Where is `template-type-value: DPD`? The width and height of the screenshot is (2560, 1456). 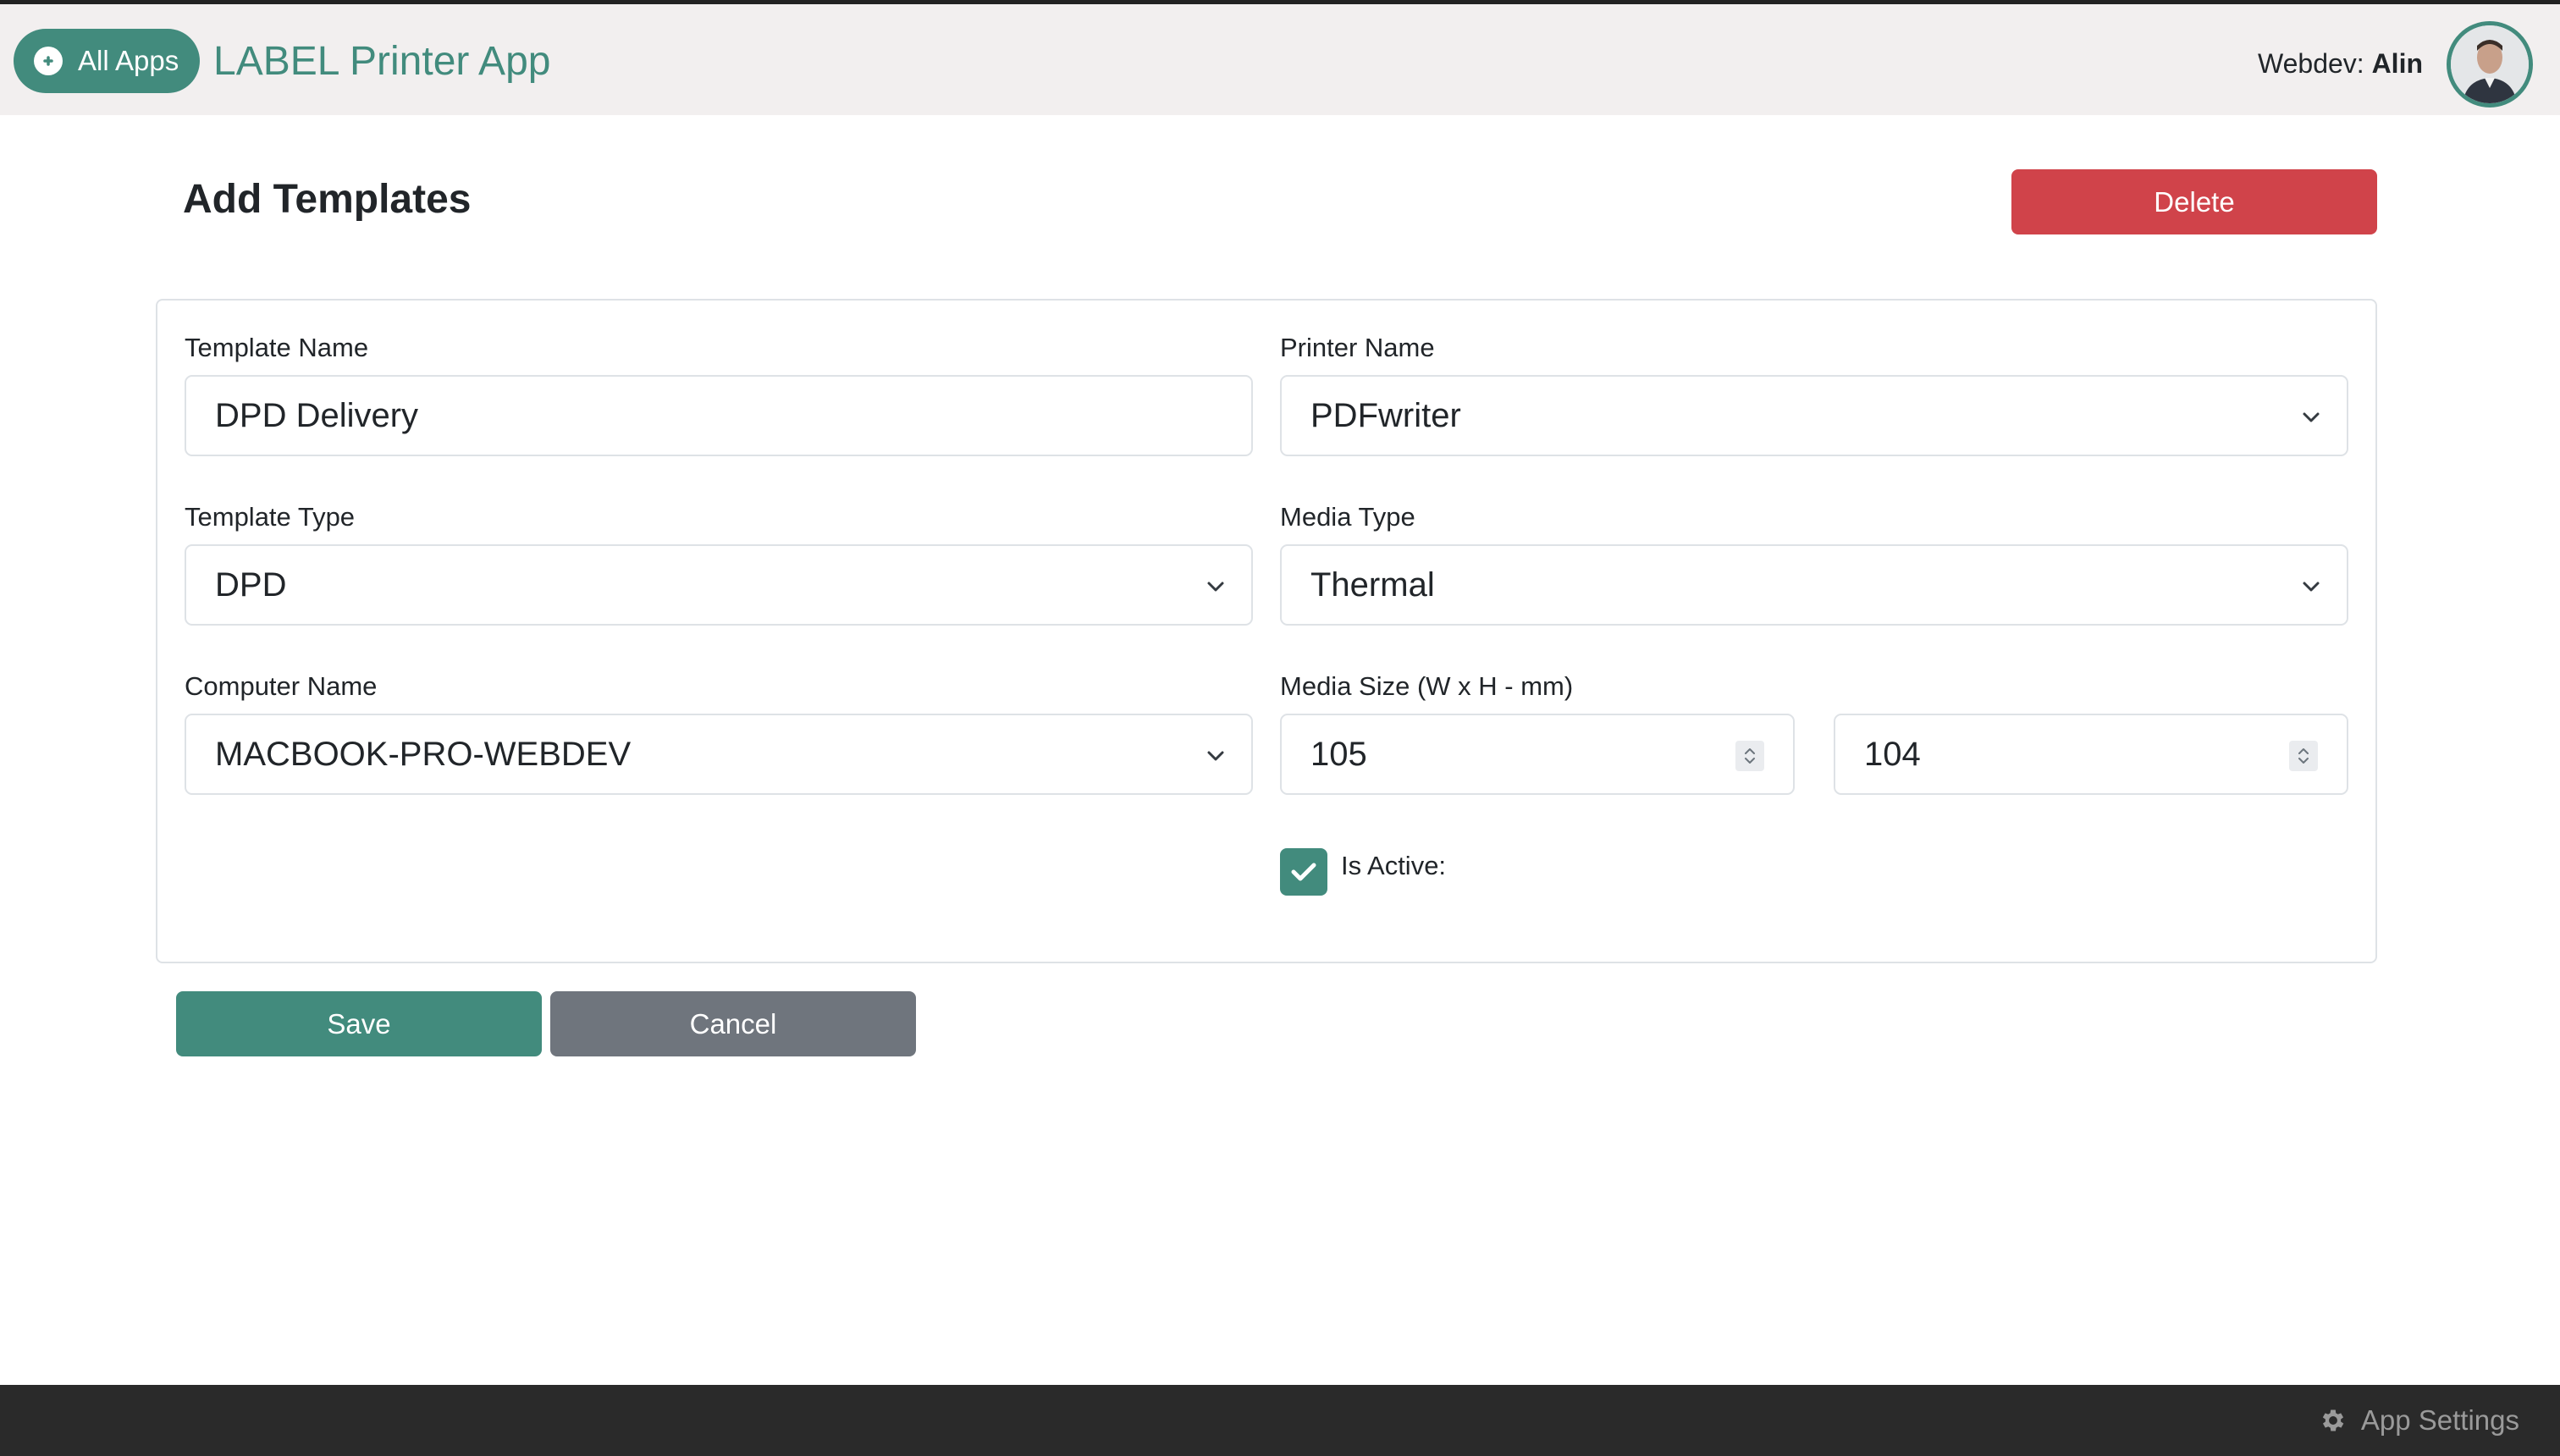
template-type-value: DPD is located at coordinates (251, 584).